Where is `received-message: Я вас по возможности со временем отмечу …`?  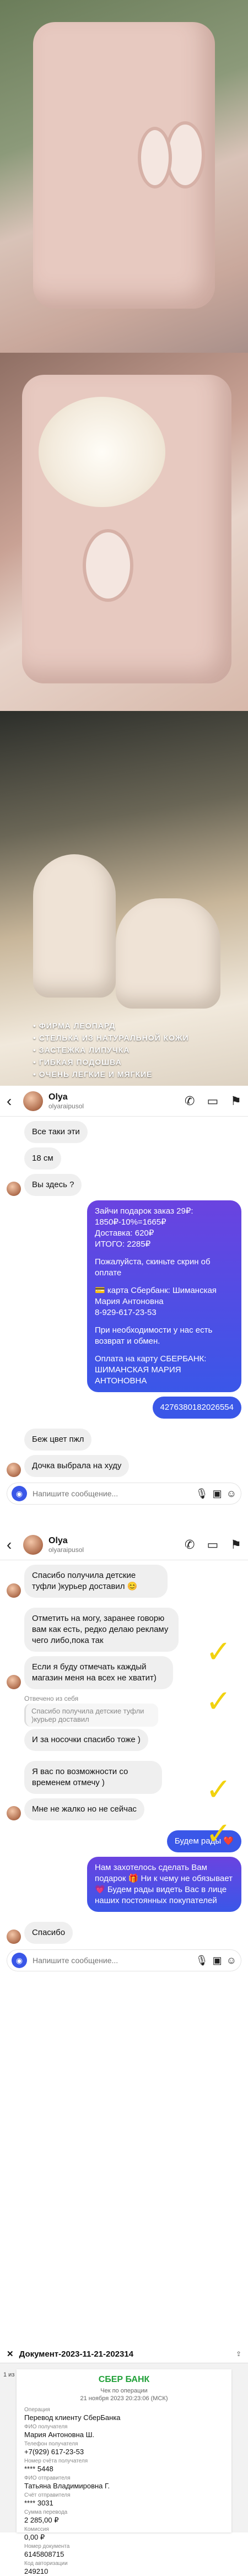 received-message: Я вас по возможности со временем отмечу … is located at coordinates (93, 1778).